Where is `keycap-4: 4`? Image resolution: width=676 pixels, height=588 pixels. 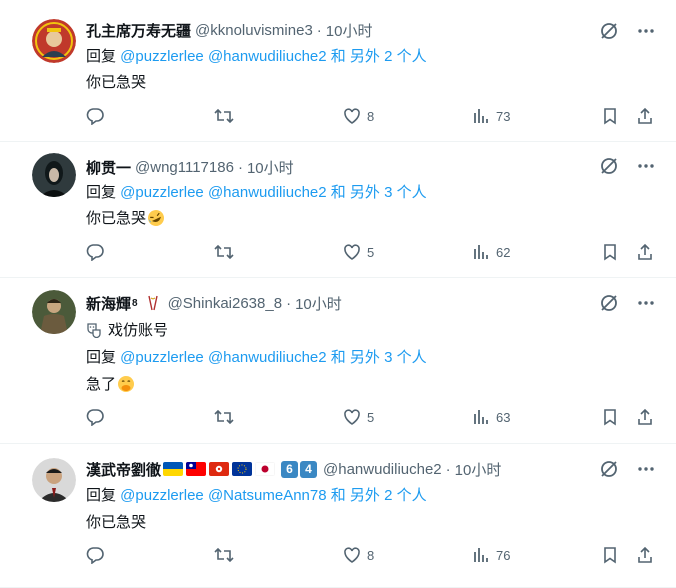 keycap-4: 4 is located at coordinates (309, 469).